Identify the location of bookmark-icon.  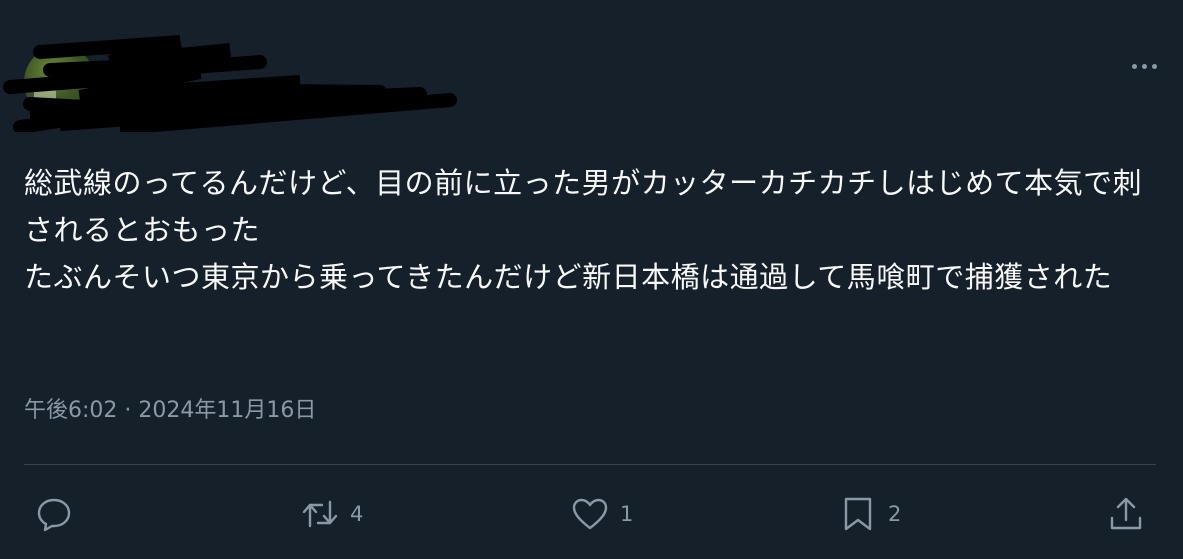
(858, 514).